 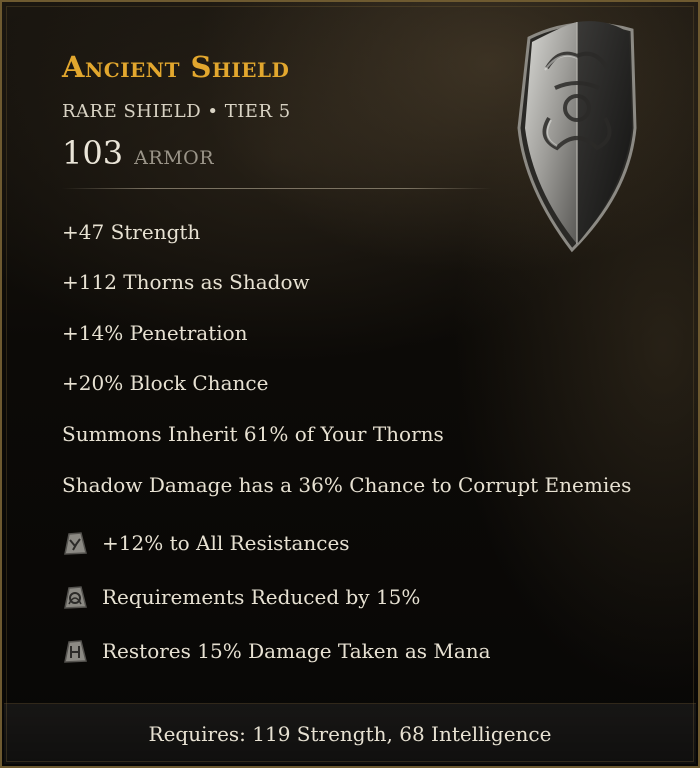 I want to click on rune-affix: Restores 15% Damage Taken as Mana, so click(x=275, y=651).